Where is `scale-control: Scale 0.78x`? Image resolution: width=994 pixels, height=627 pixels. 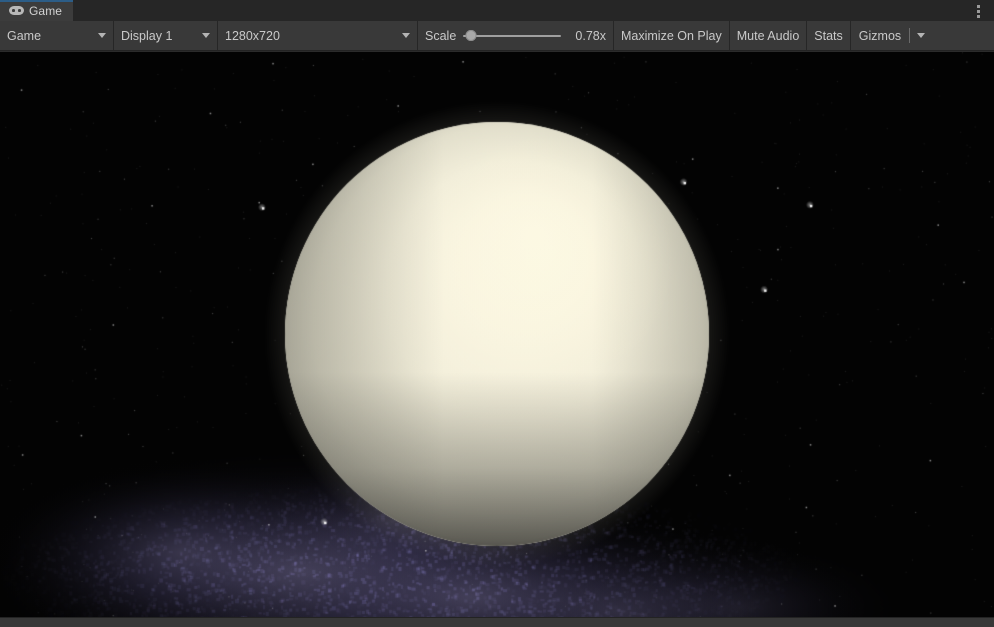
scale-control: Scale 0.78x is located at coordinates (516, 35).